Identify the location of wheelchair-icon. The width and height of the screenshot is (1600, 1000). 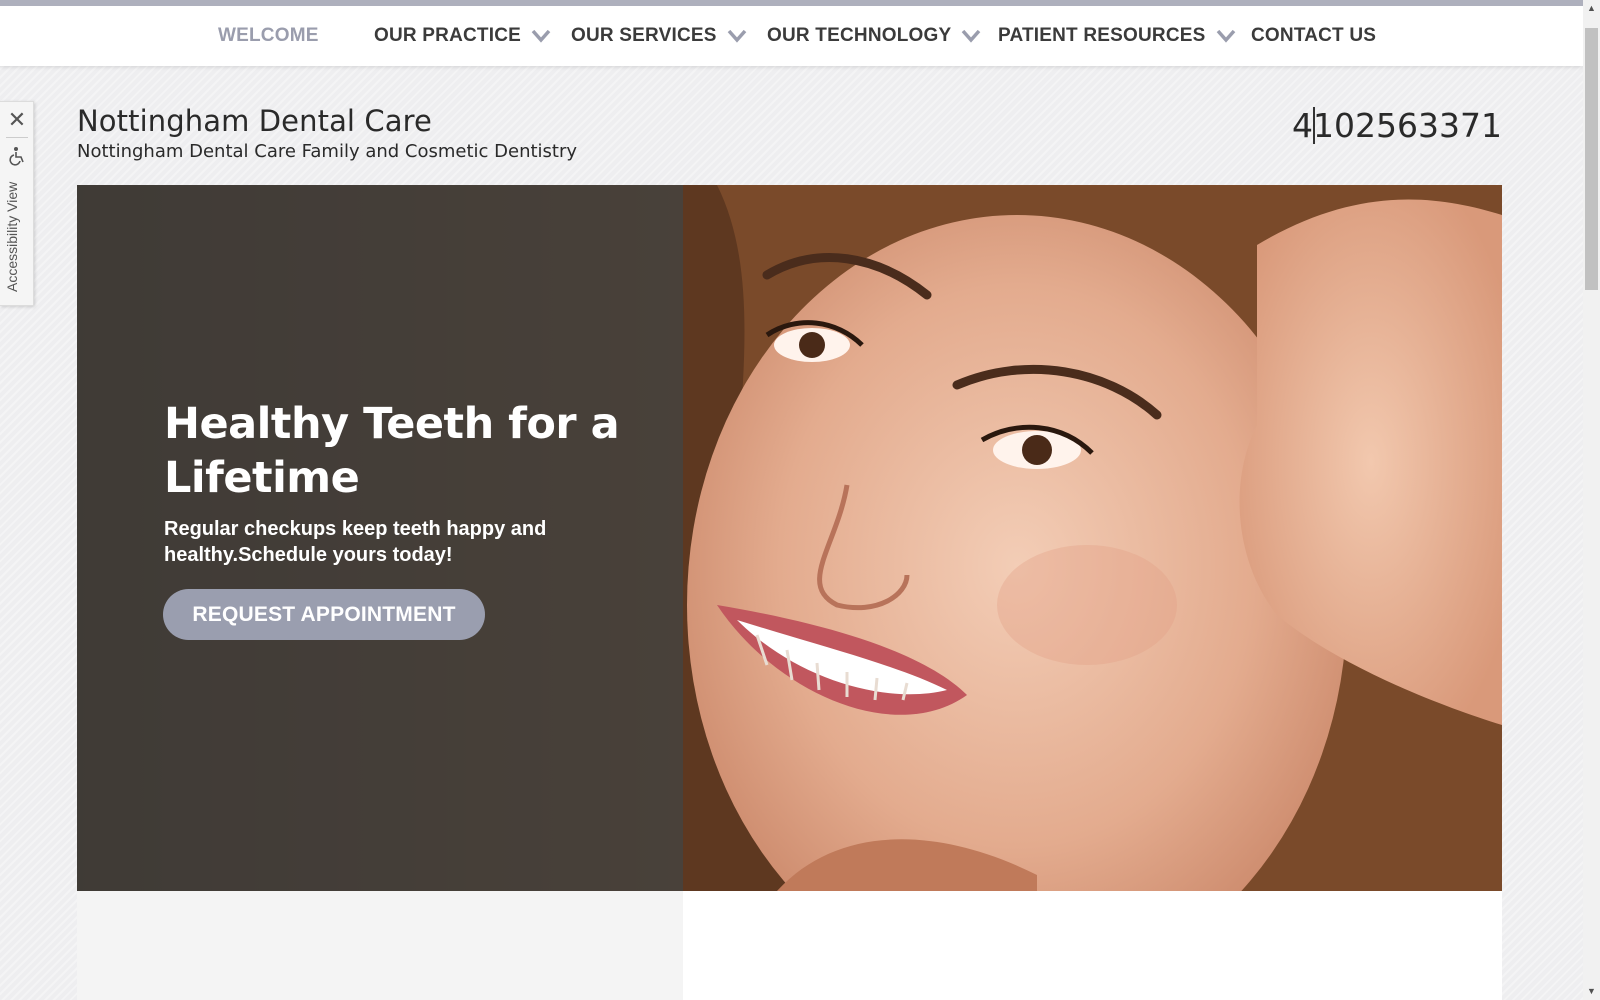
(17, 156).